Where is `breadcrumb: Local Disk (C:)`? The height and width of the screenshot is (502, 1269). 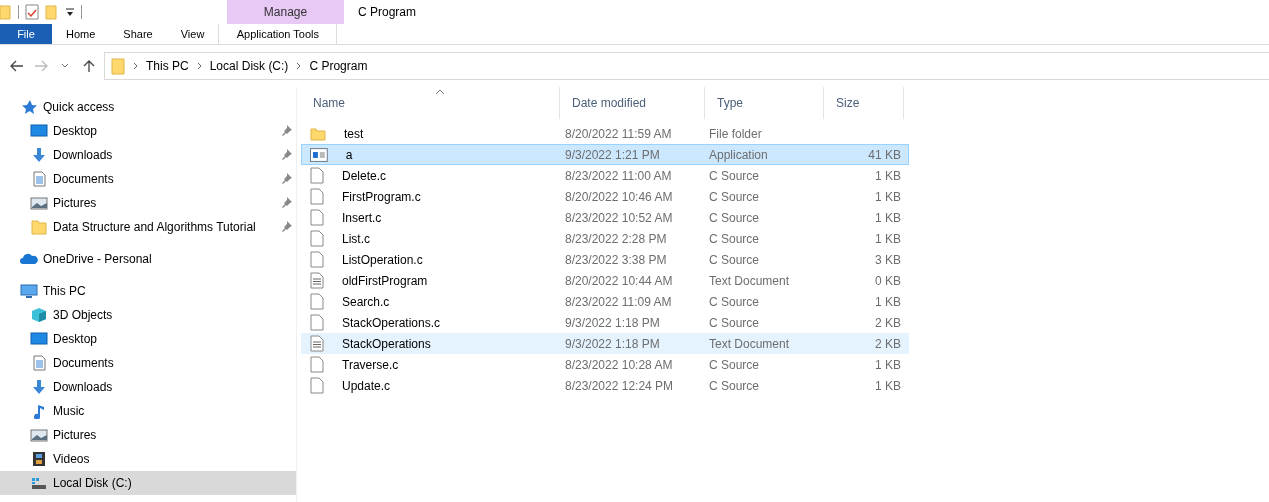
breadcrumb: Local Disk (C:) is located at coordinates (249, 66).